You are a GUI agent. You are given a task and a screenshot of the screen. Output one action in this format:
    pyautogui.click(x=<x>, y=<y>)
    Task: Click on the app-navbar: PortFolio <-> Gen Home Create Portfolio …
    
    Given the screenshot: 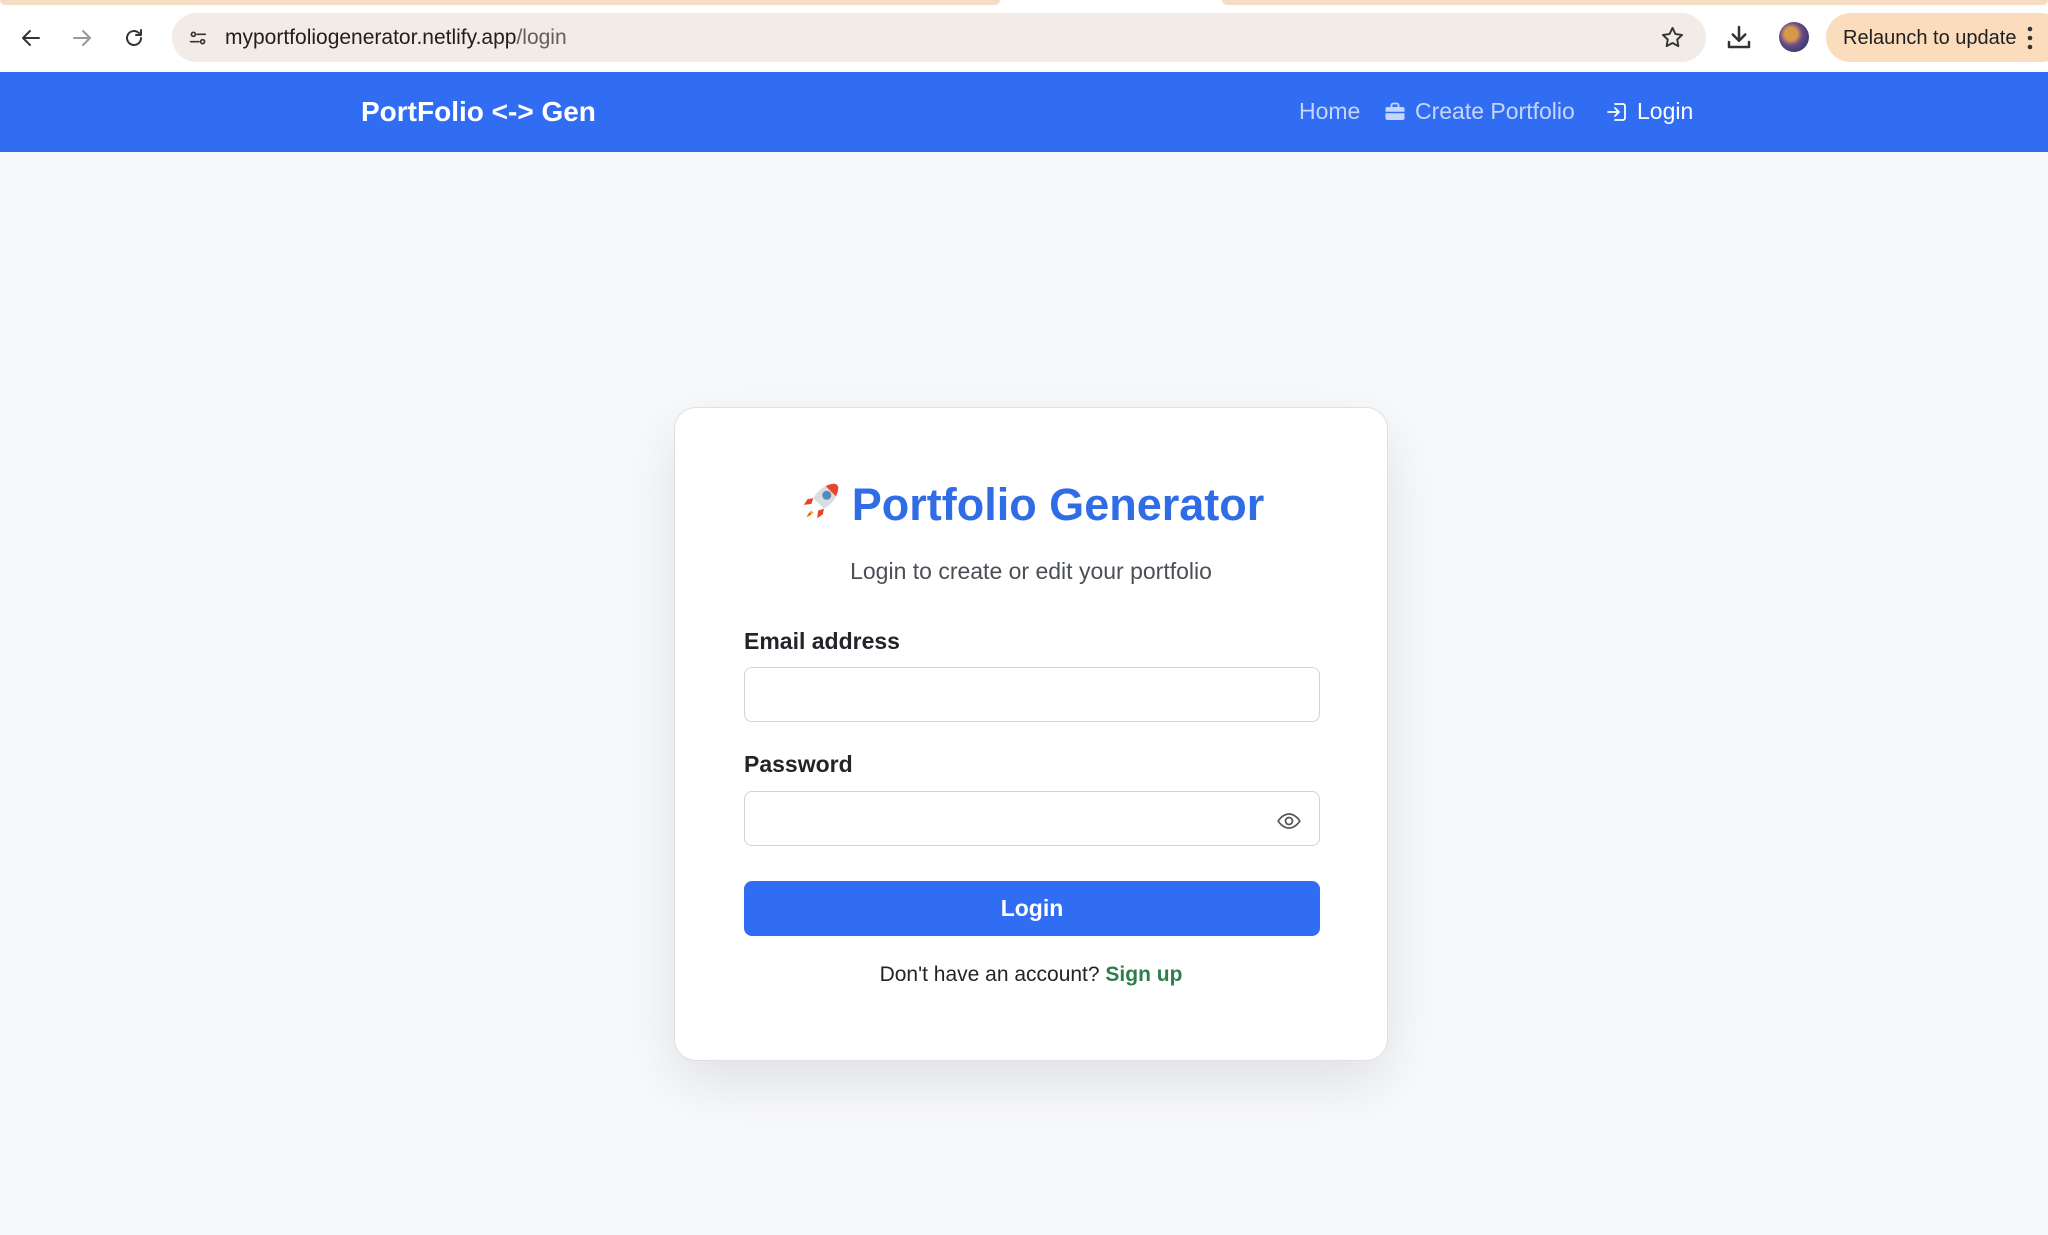 What is the action you would take?
    pyautogui.click(x=1024, y=112)
    